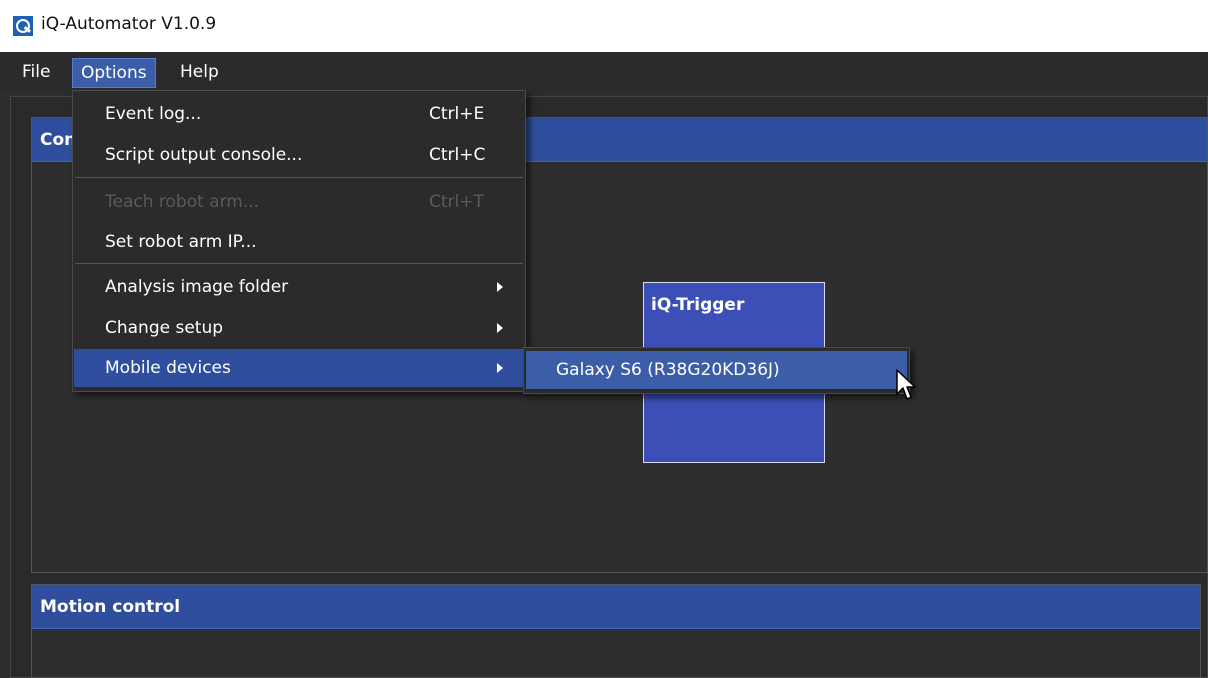  What do you see at coordinates (604, 26) in the screenshot?
I see `title-bar: iQ-Automator V1.0.9` at bounding box center [604, 26].